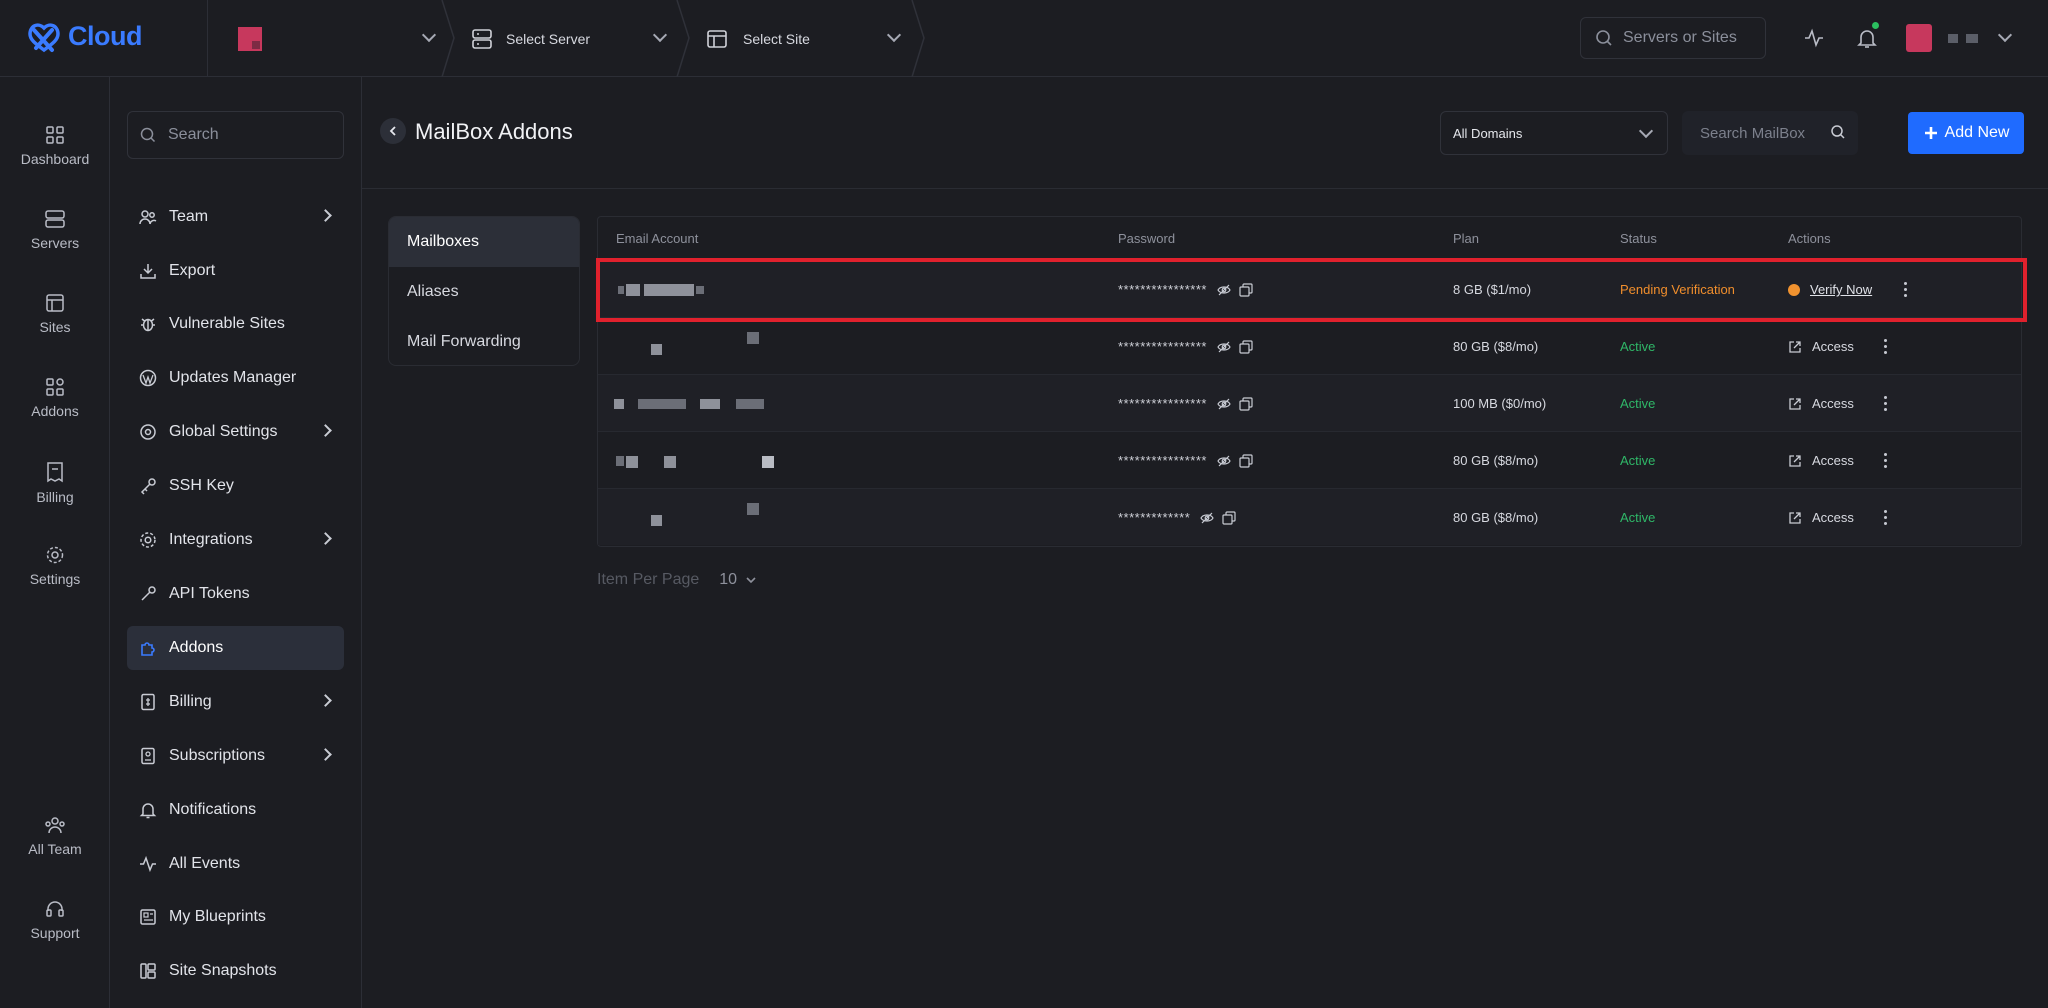  I want to click on rail-item-billing: Billing, so click(55, 483).